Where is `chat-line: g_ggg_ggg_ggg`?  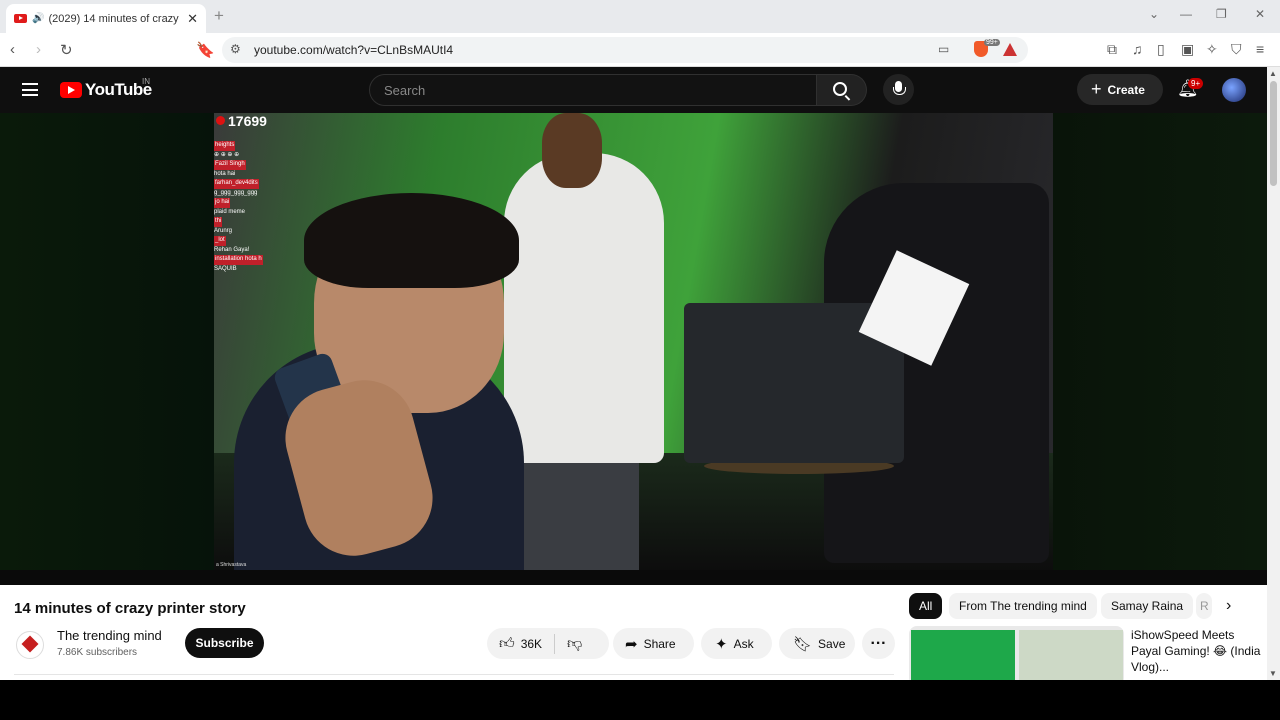 chat-line: g_ggg_ggg_ggg is located at coordinates (236, 192).